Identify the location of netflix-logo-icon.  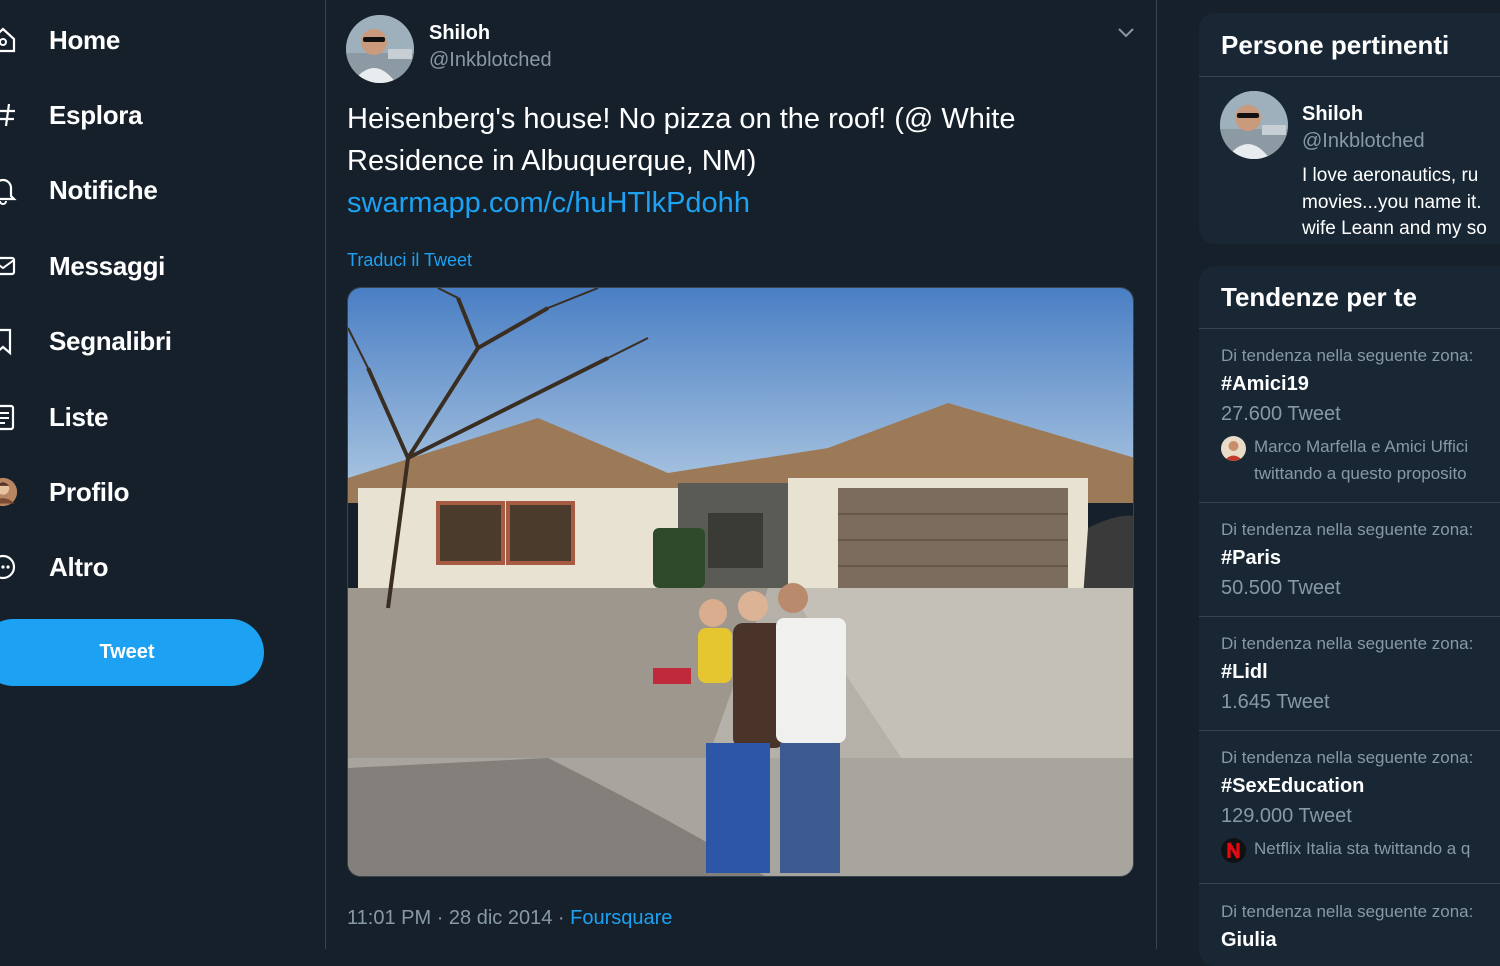
(1233, 850).